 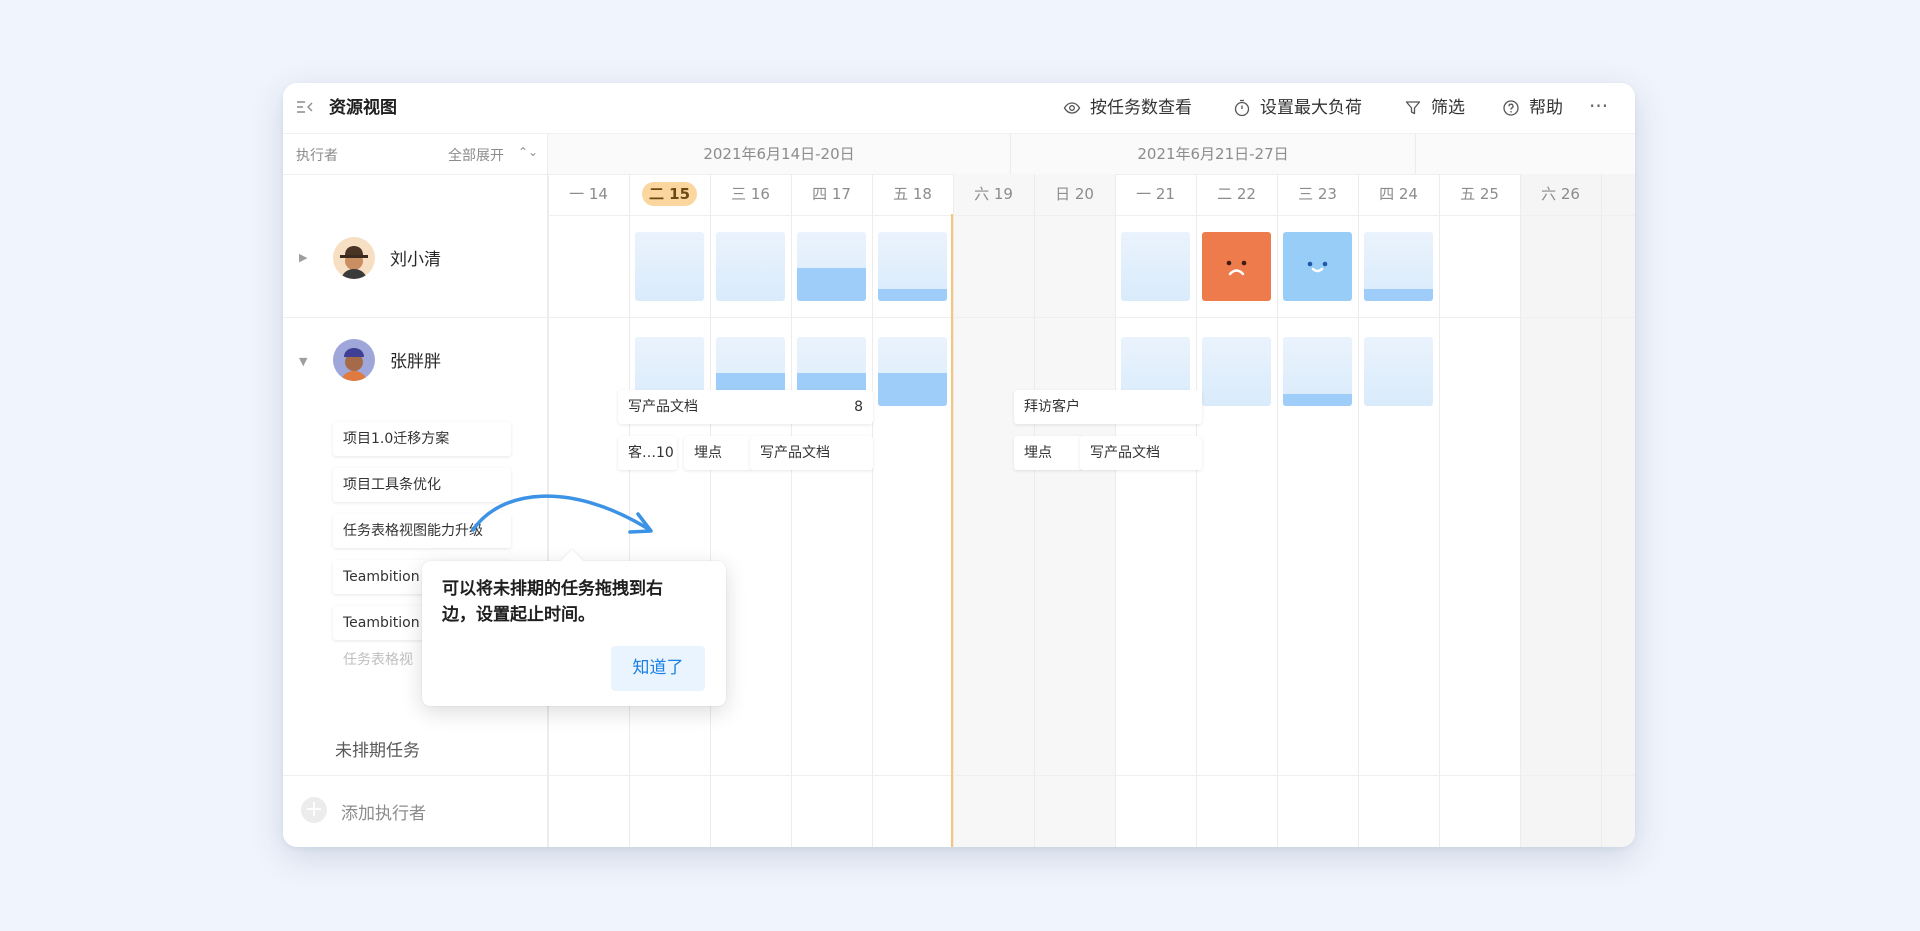 What do you see at coordinates (1413, 108) in the screenshot?
I see `filter-icon` at bounding box center [1413, 108].